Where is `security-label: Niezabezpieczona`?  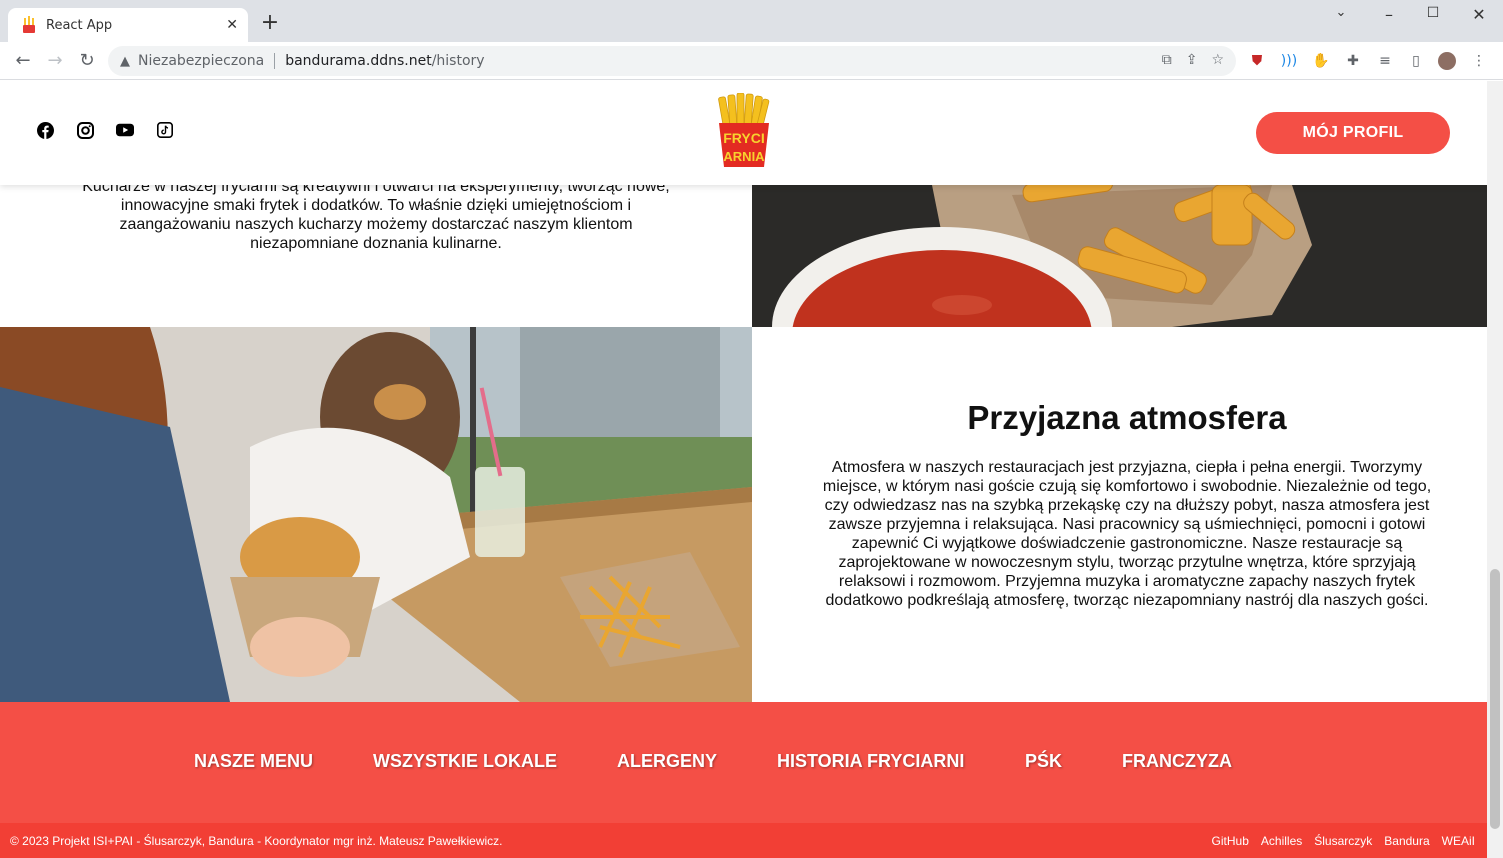
security-label: Niezabezpieczona is located at coordinates (201, 61).